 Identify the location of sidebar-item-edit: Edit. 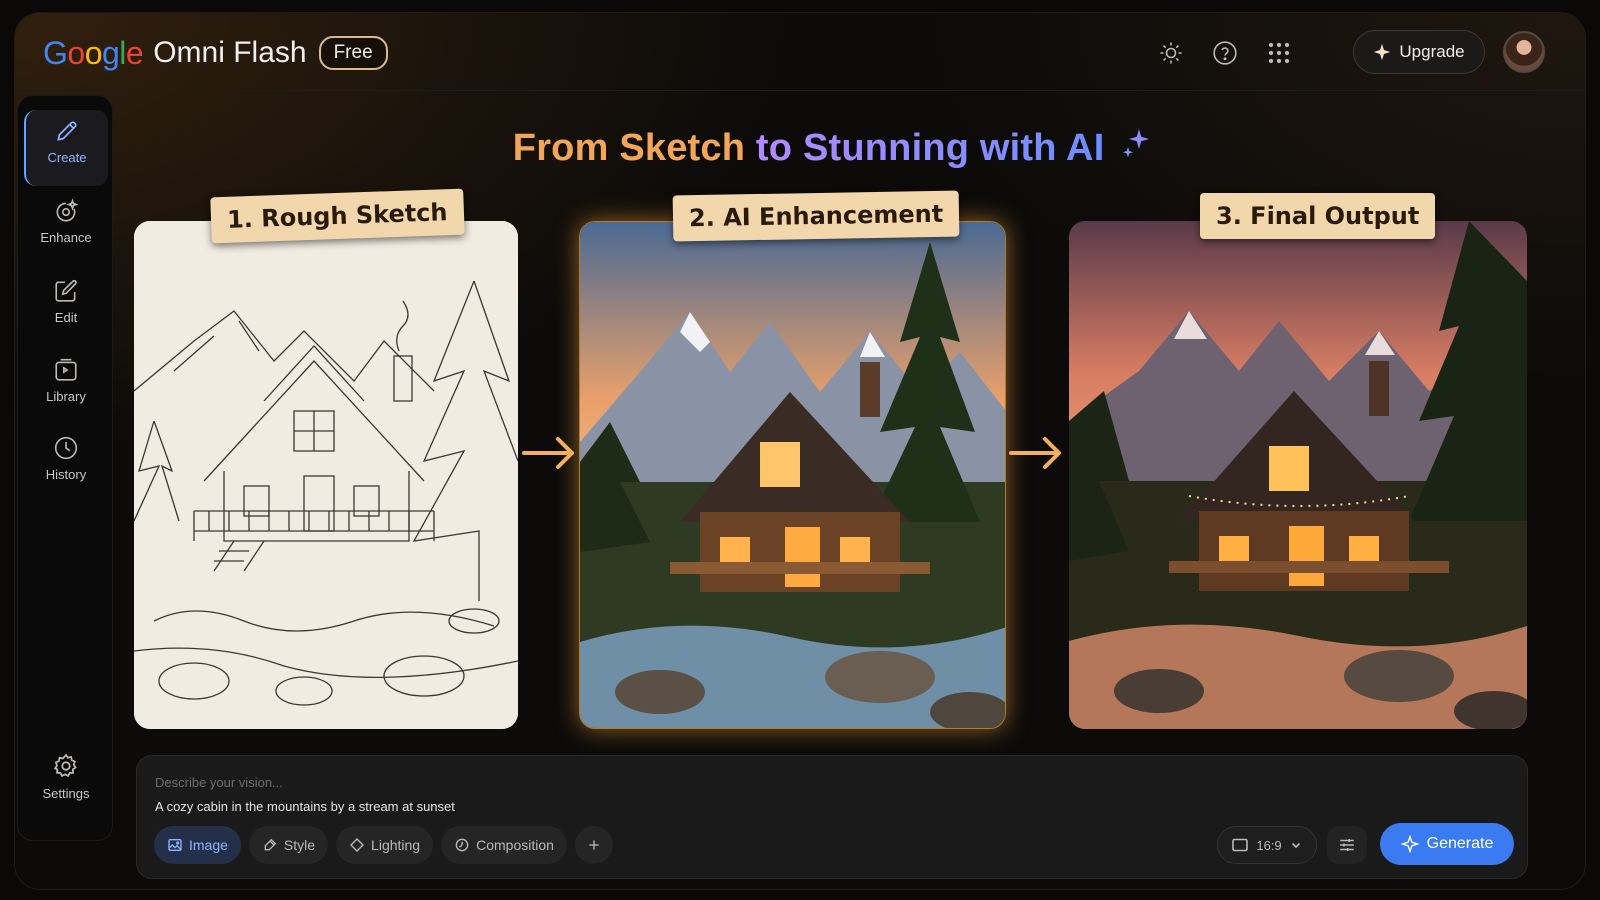
(66, 308).